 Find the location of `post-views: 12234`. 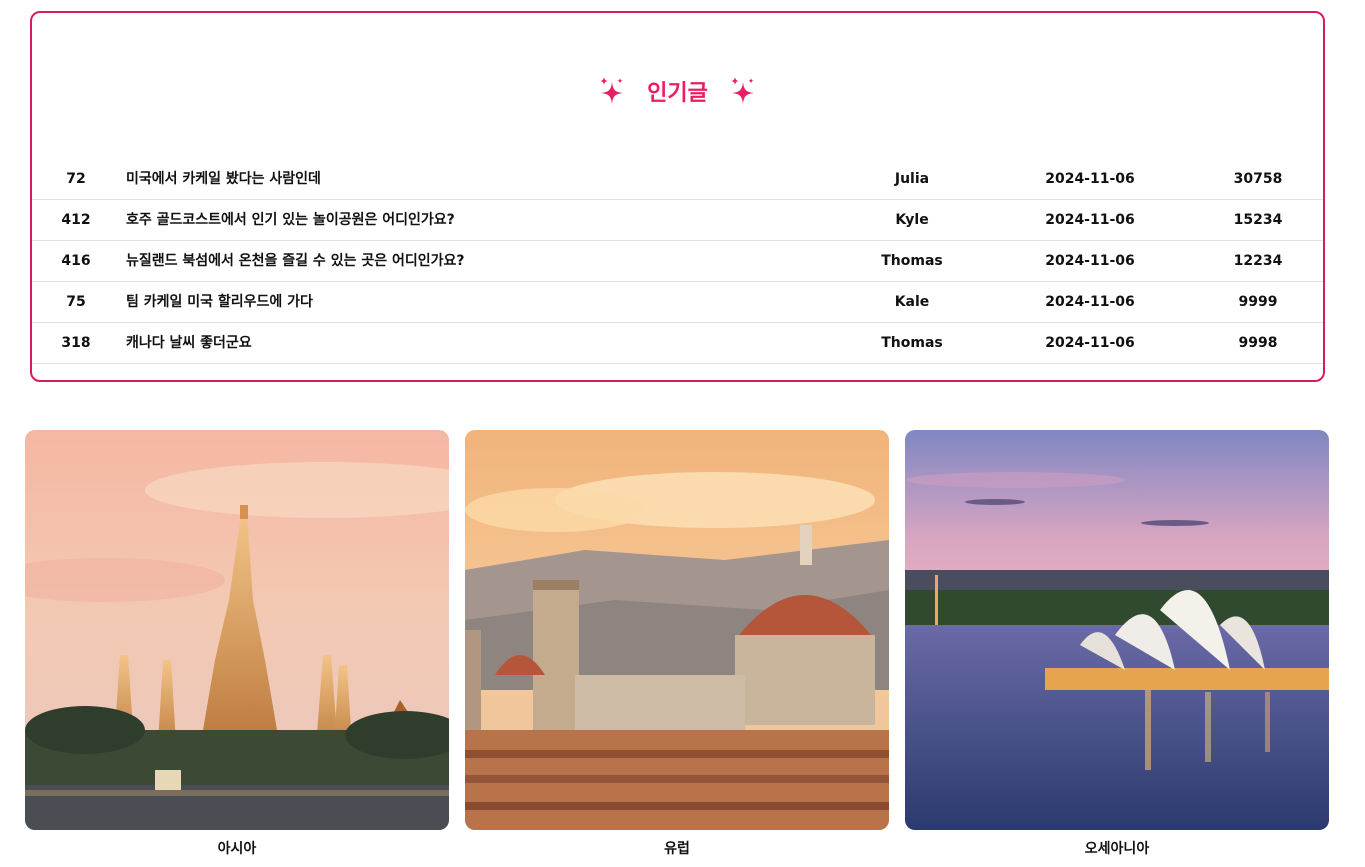

post-views: 12234 is located at coordinates (1258, 261).